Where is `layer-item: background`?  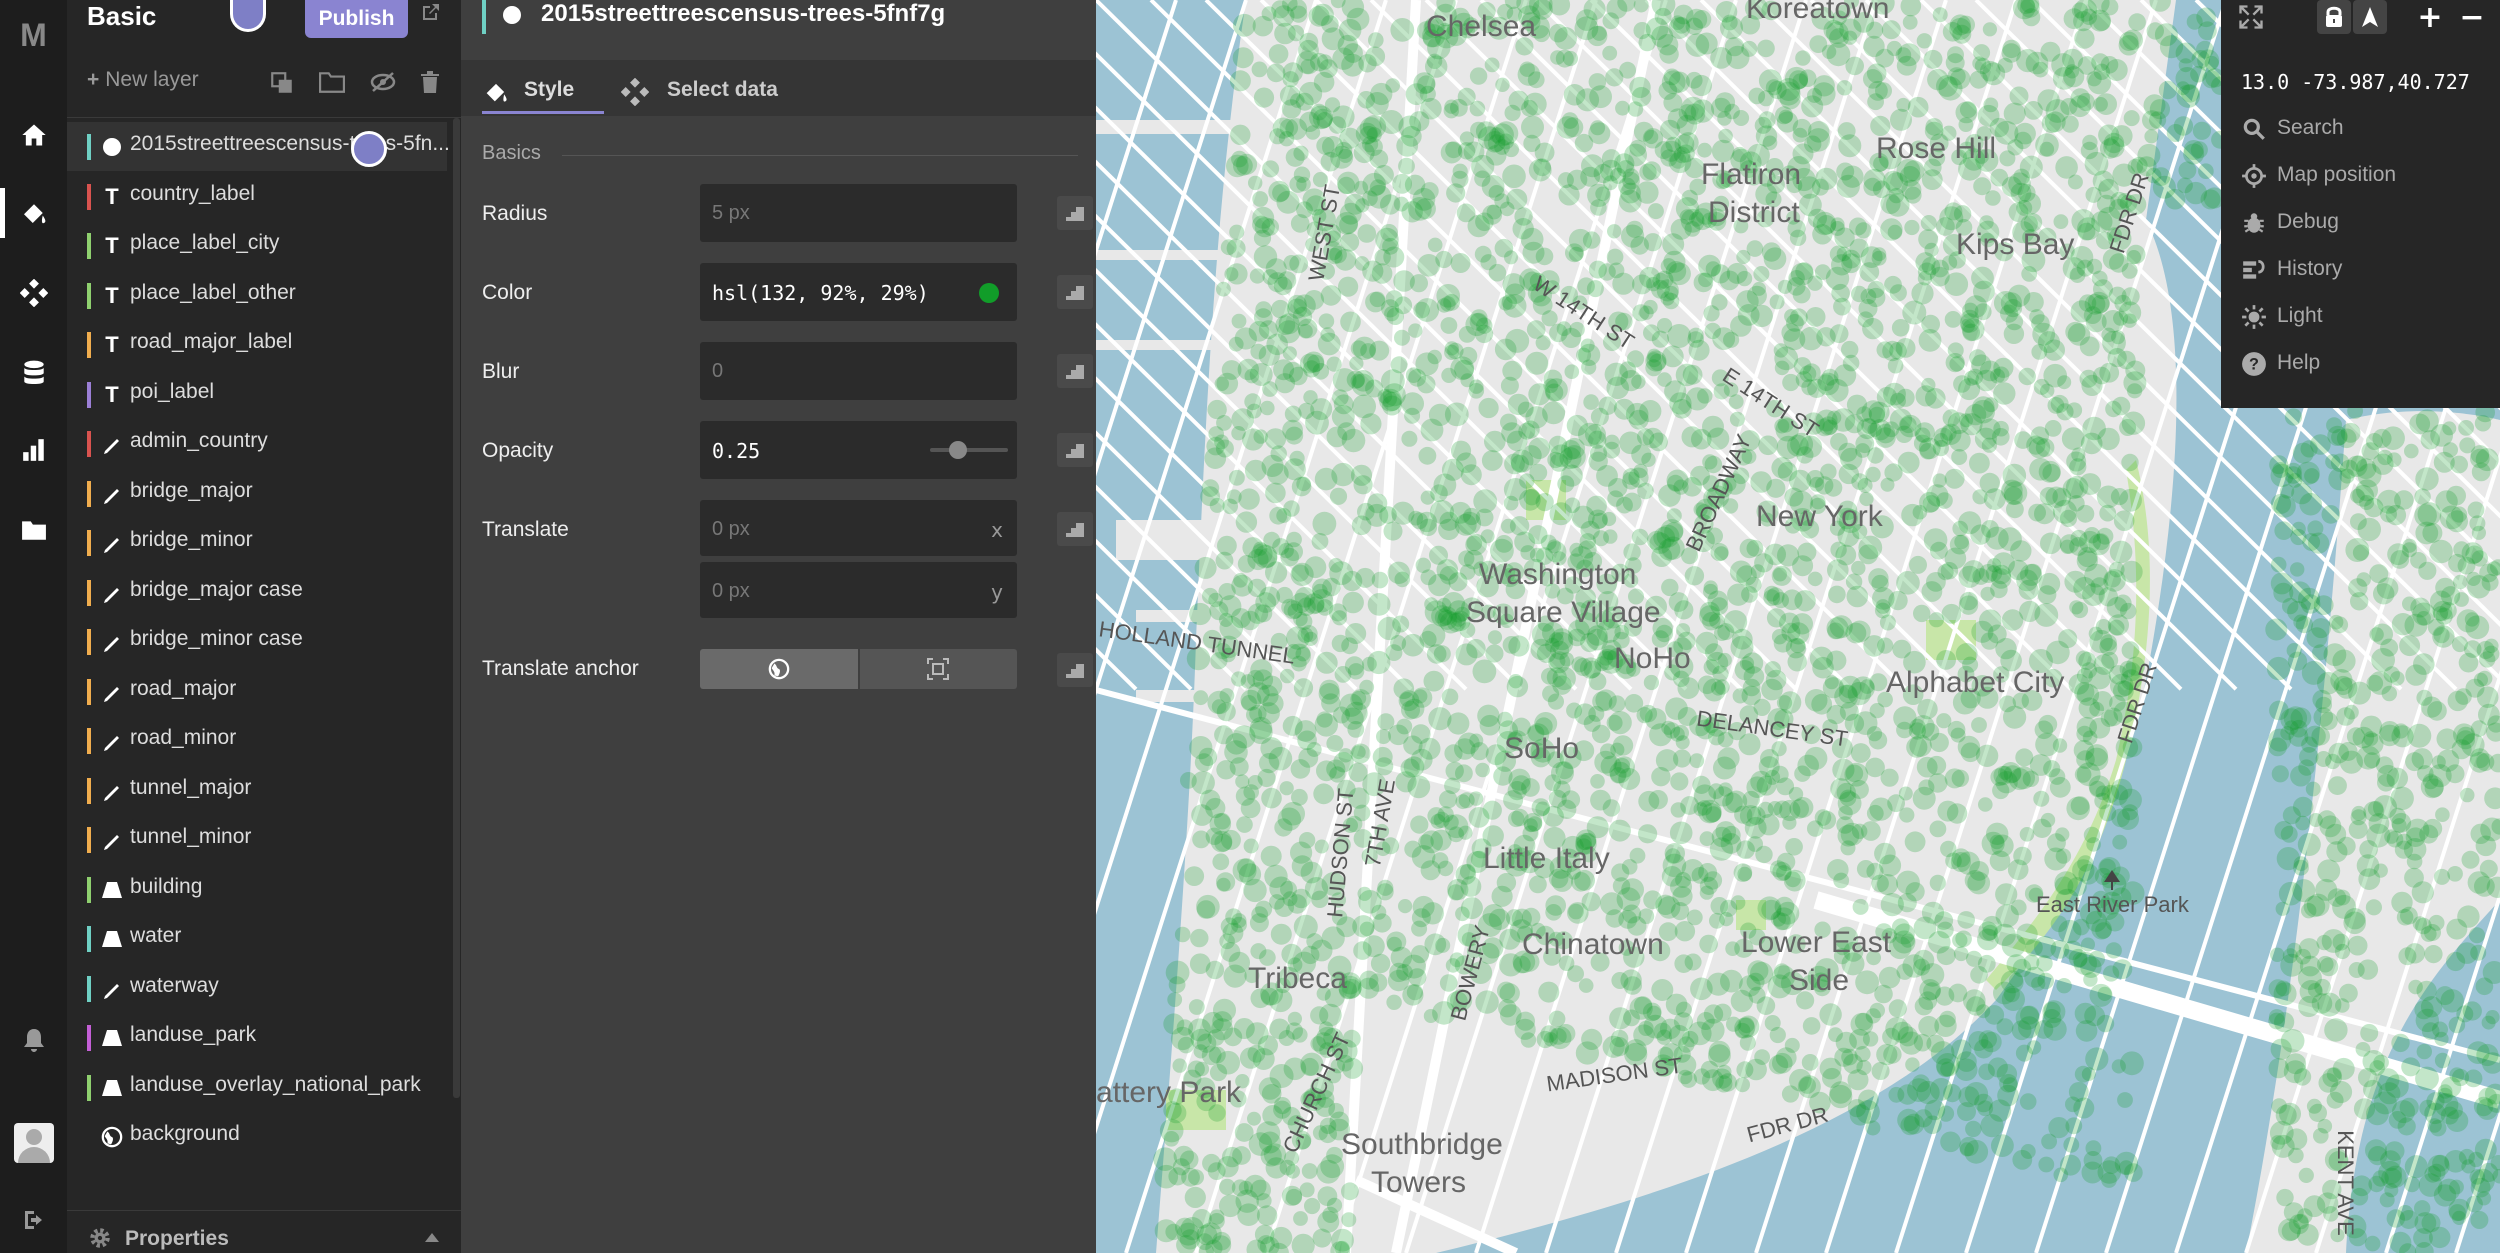
layer-item: background is located at coordinates (257, 1136).